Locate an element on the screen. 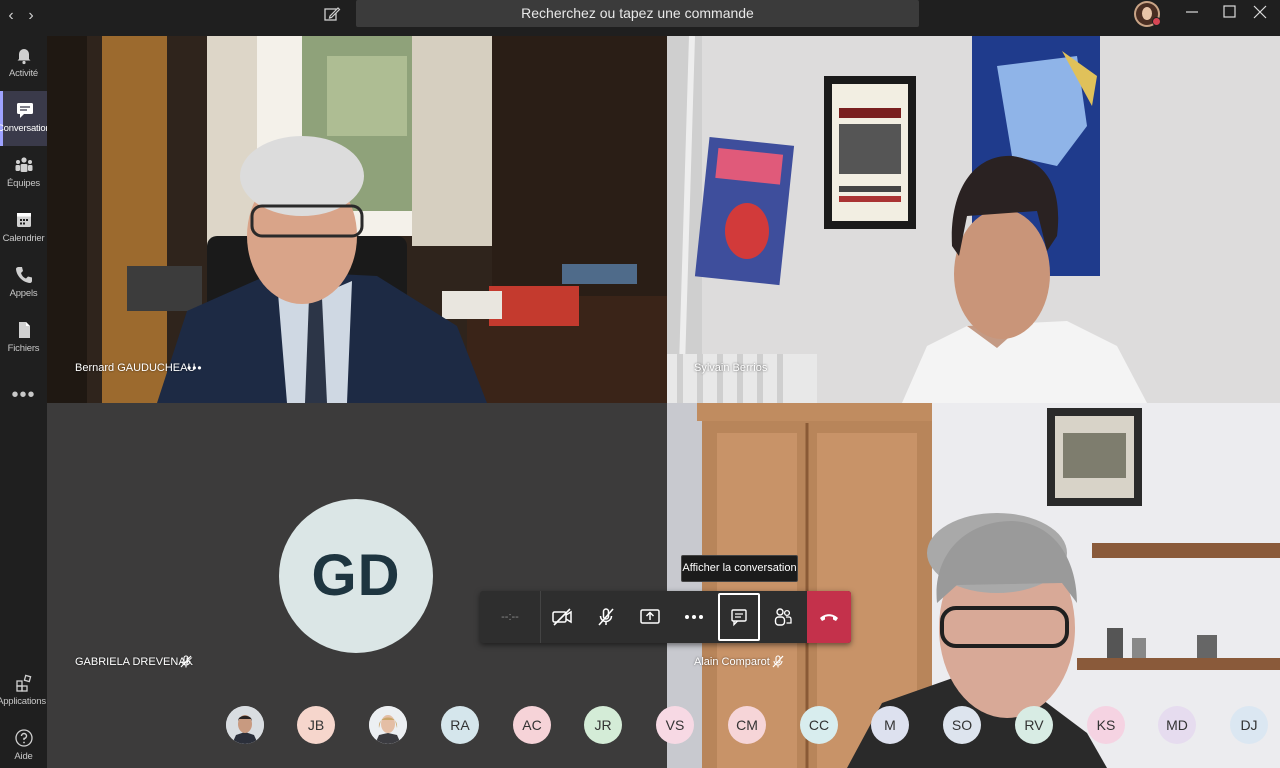 This screenshot has height=768, width=1280. close-icon is located at coordinates (1260, 12).